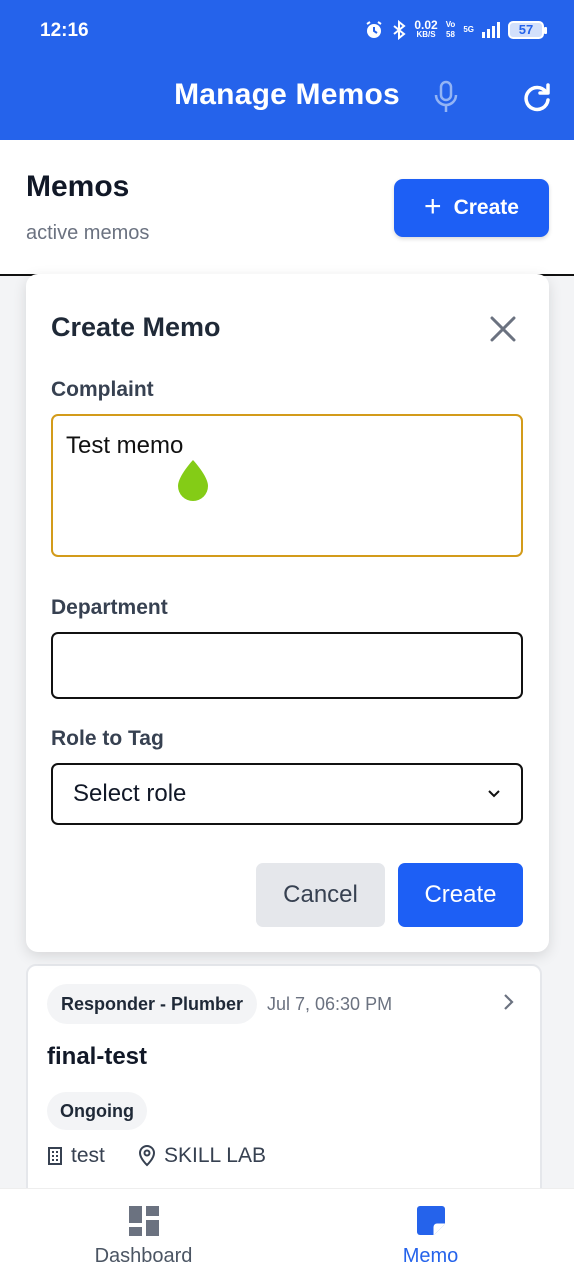  I want to click on status-bar: 12:16 0.02 KB/S Vo 58 5G 57, so click(287, 32).